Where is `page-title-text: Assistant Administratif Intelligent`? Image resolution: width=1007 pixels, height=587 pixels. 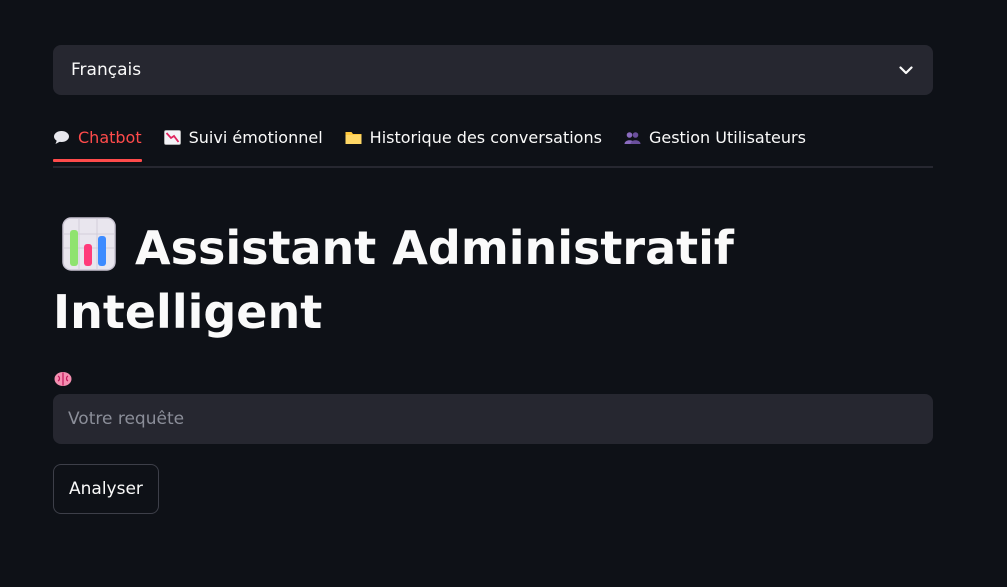 page-title-text: Assistant Administratif Intelligent is located at coordinates (393, 280).